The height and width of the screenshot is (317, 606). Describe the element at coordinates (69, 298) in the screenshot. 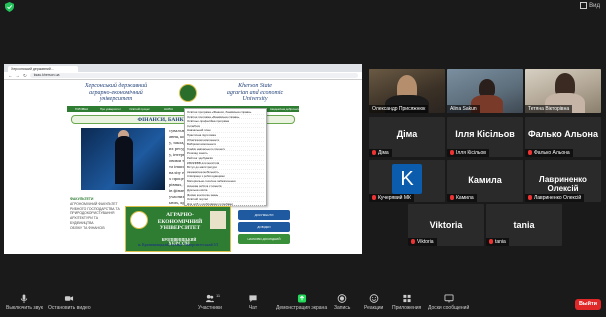

I see `video-camera-icon` at that location.